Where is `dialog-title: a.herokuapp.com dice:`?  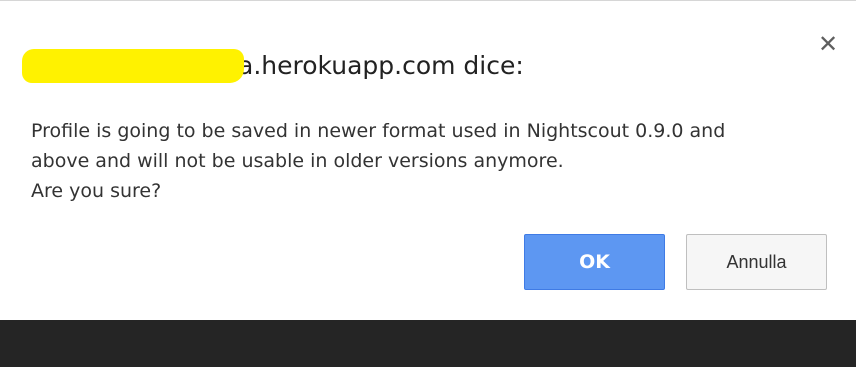
dialog-title: a.herokuapp.com dice: is located at coordinates (381, 65).